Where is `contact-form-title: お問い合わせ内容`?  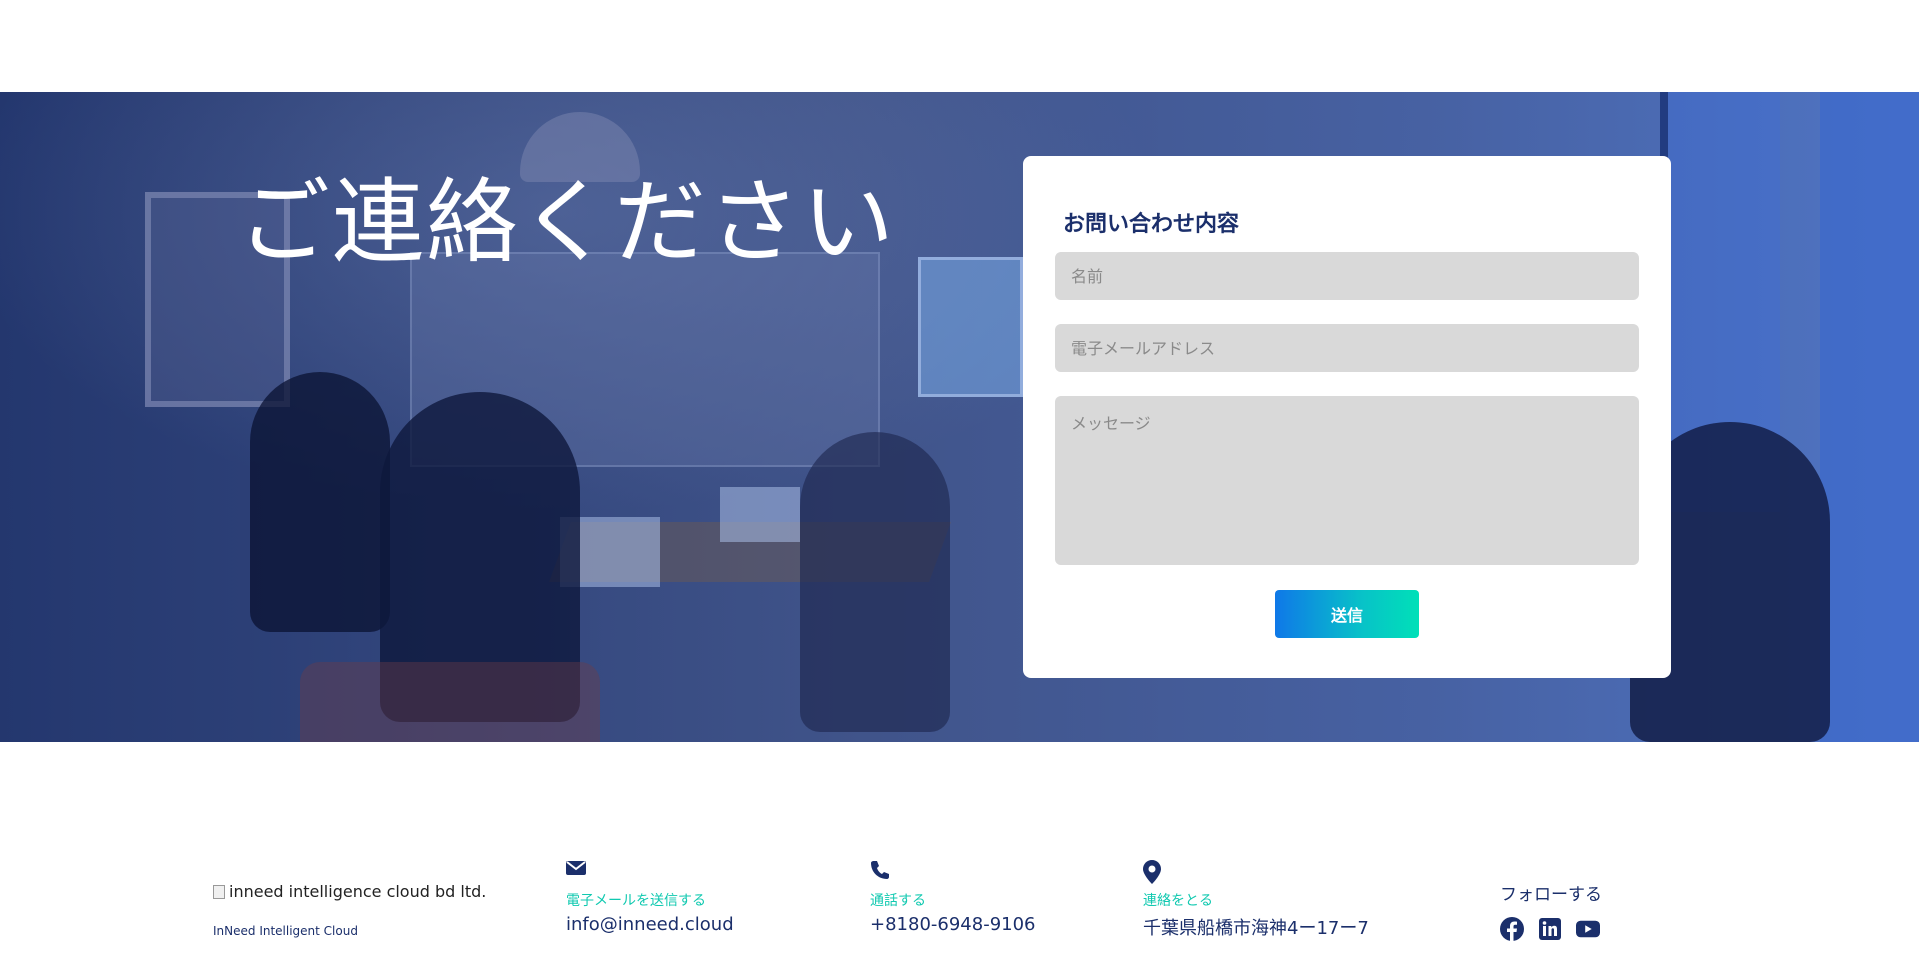
contact-form-title: お問い合わせ内容 is located at coordinates (1151, 224).